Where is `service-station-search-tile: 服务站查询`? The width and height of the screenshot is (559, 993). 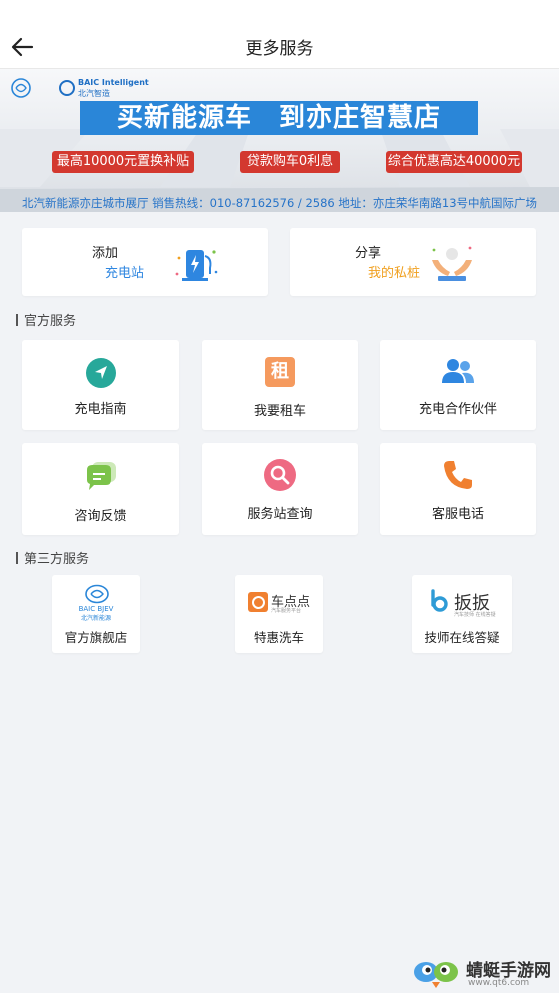 service-station-search-tile: 服务站查询 is located at coordinates (280, 489).